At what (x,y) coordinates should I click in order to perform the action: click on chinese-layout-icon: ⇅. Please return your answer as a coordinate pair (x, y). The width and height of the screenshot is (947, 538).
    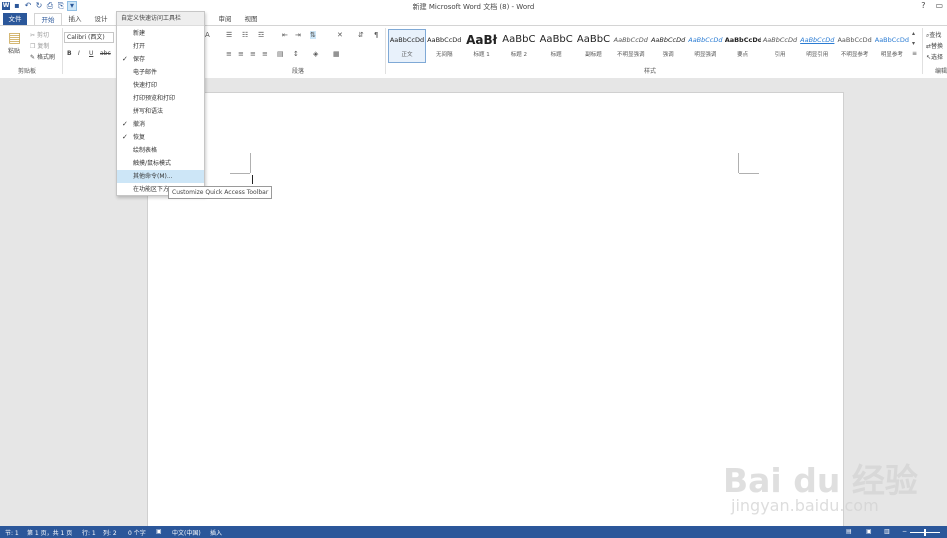
    Looking at the image, I should click on (313, 35).